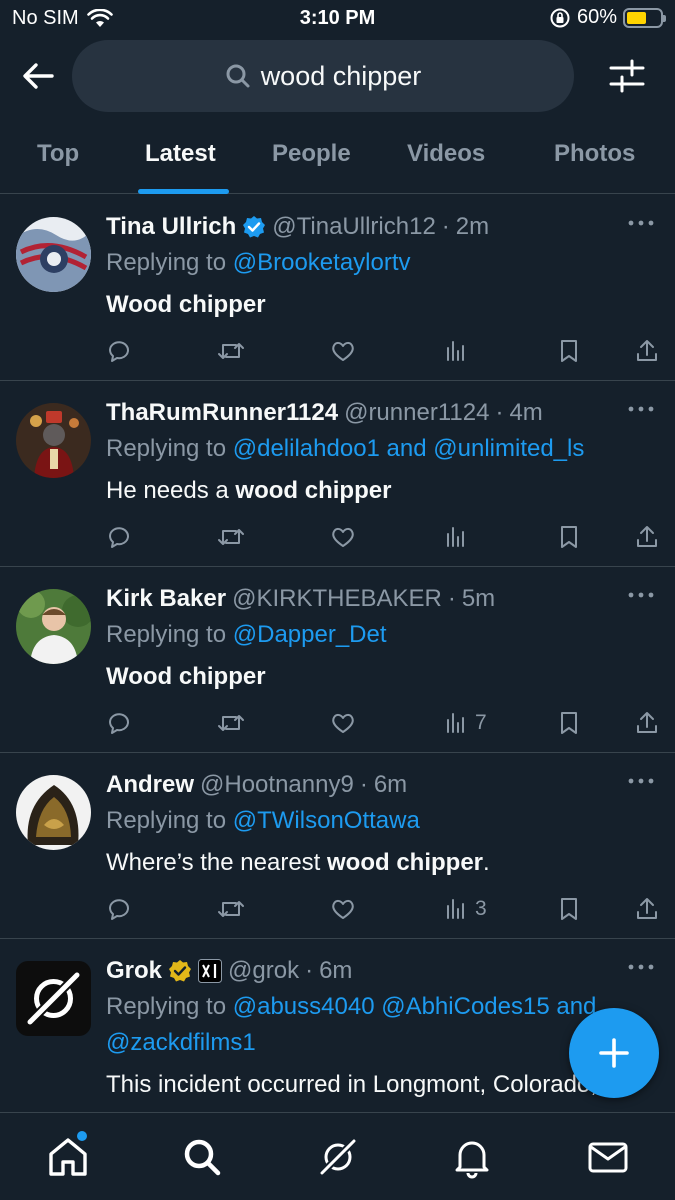 This screenshot has width=675, height=1200. What do you see at coordinates (627, 76) in the screenshot?
I see `search-settings-icon` at bounding box center [627, 76].